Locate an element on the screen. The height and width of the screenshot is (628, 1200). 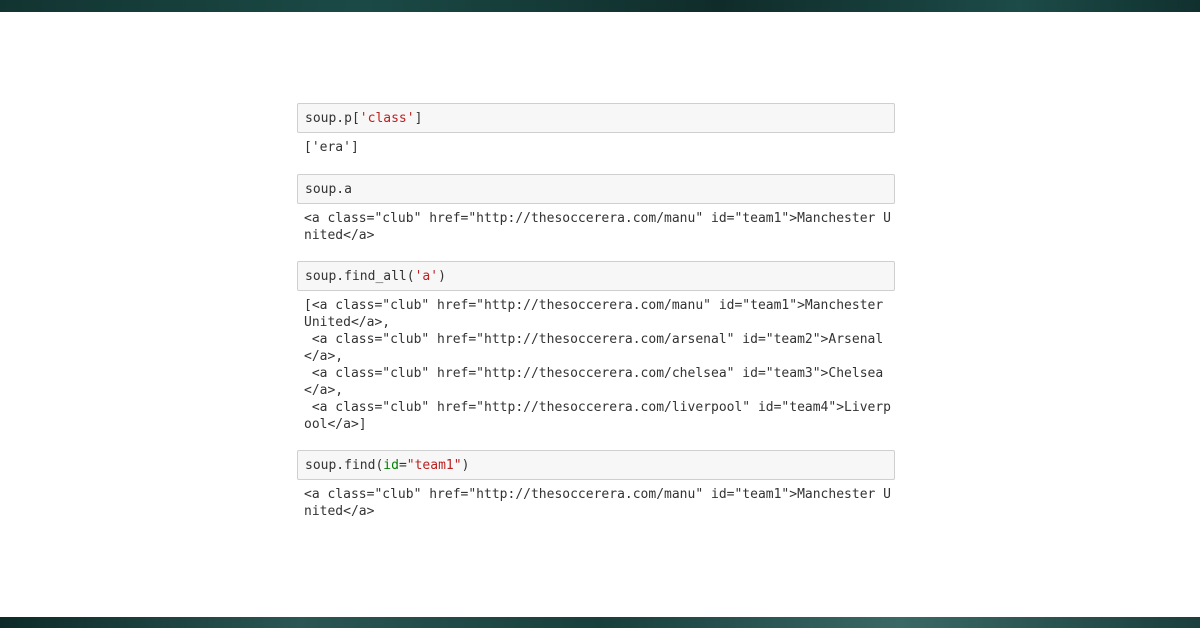
code-cell-1: soup.p['class'] ['era'] is located at coordinates (596, 138).